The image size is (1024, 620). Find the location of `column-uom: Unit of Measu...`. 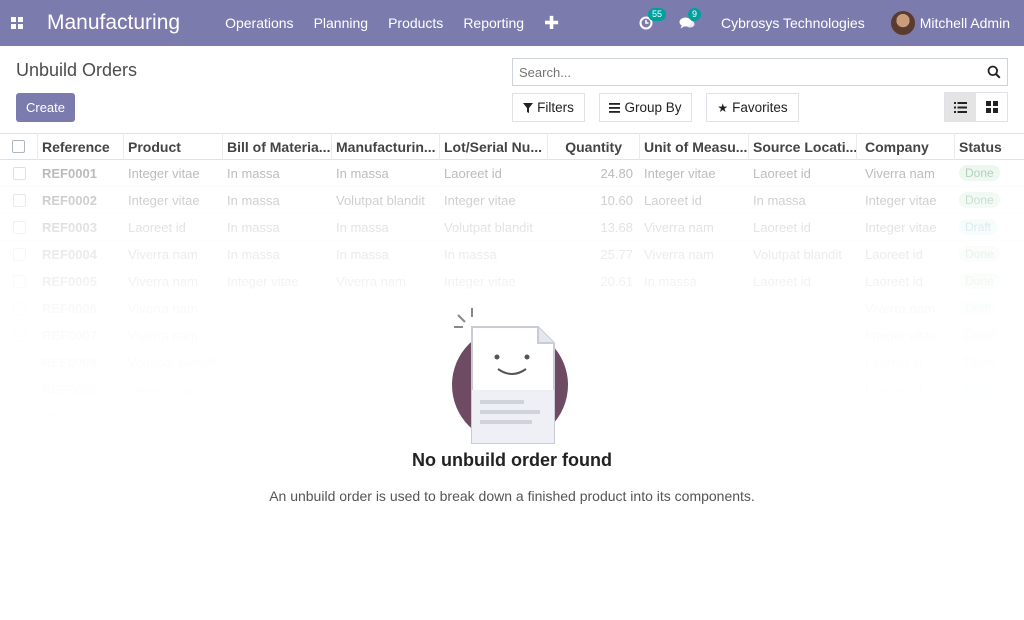

column-uom: Unit of Measu... is located at coordinates (694, 146).